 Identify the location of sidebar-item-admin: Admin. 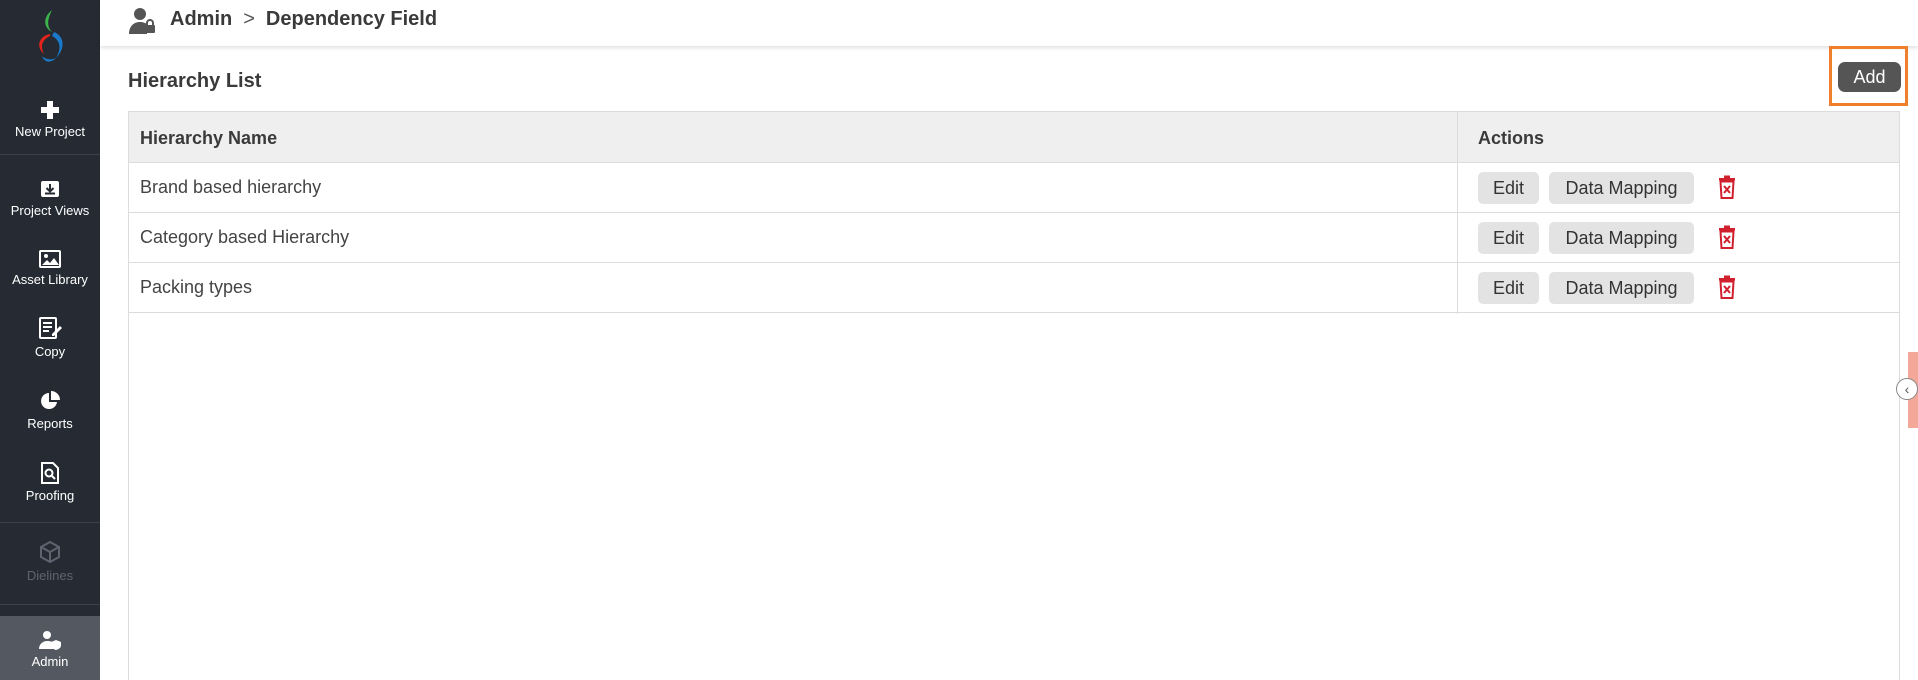
(50, 648).